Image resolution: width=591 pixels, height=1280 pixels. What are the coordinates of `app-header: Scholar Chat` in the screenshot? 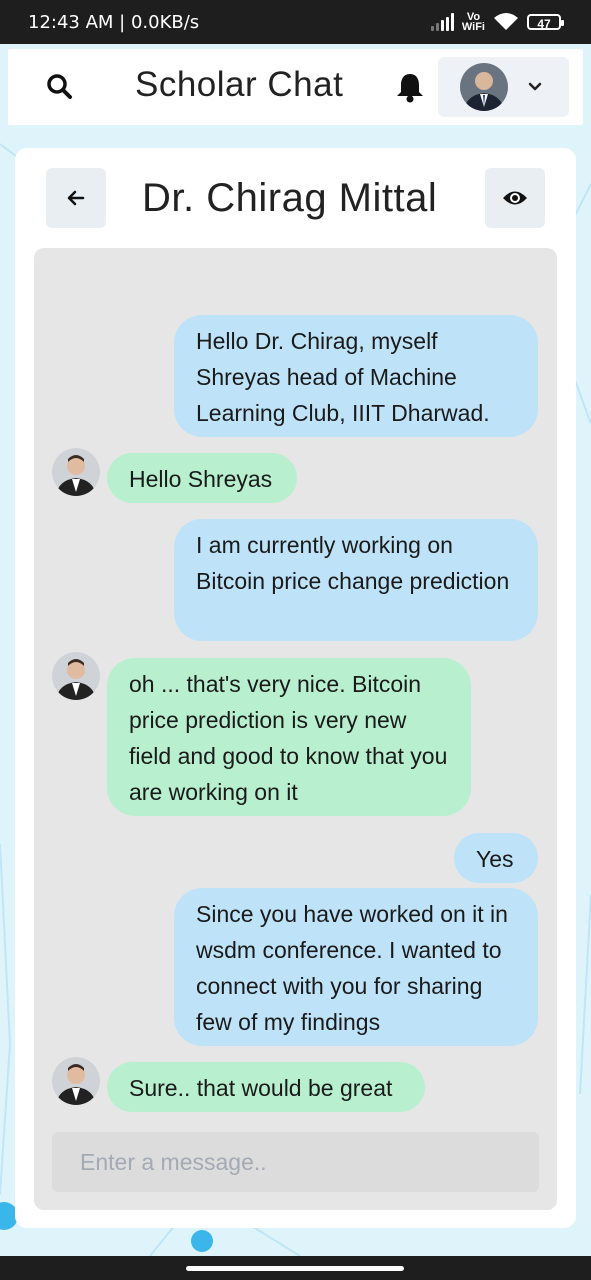 It's located at (295, 87).